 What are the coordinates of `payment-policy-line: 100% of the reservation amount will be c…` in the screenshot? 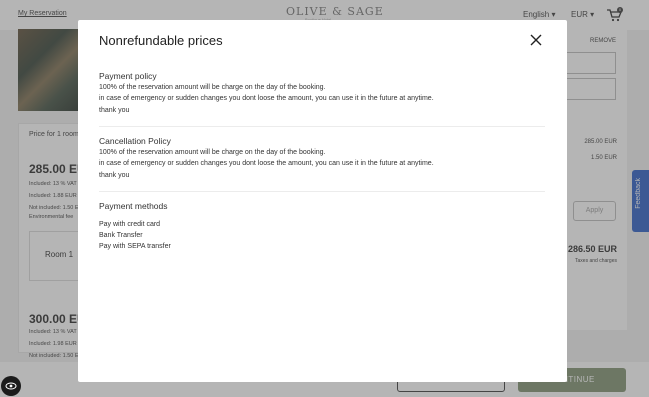 It's located at (212, 87).